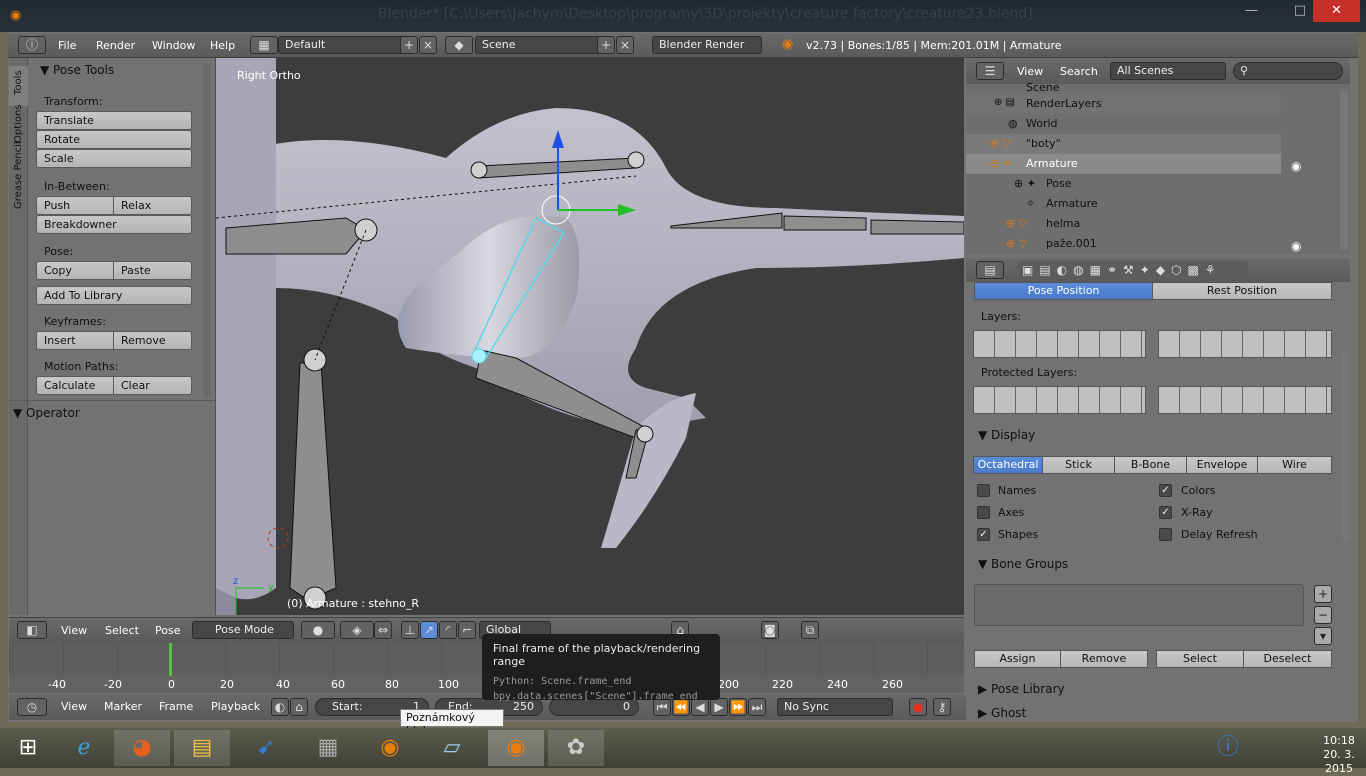  What do you see at coordinates (46, 413) in the screenshot?
I see `operator-panel-title: ▼ Operator` at bounding box center [46, 413].